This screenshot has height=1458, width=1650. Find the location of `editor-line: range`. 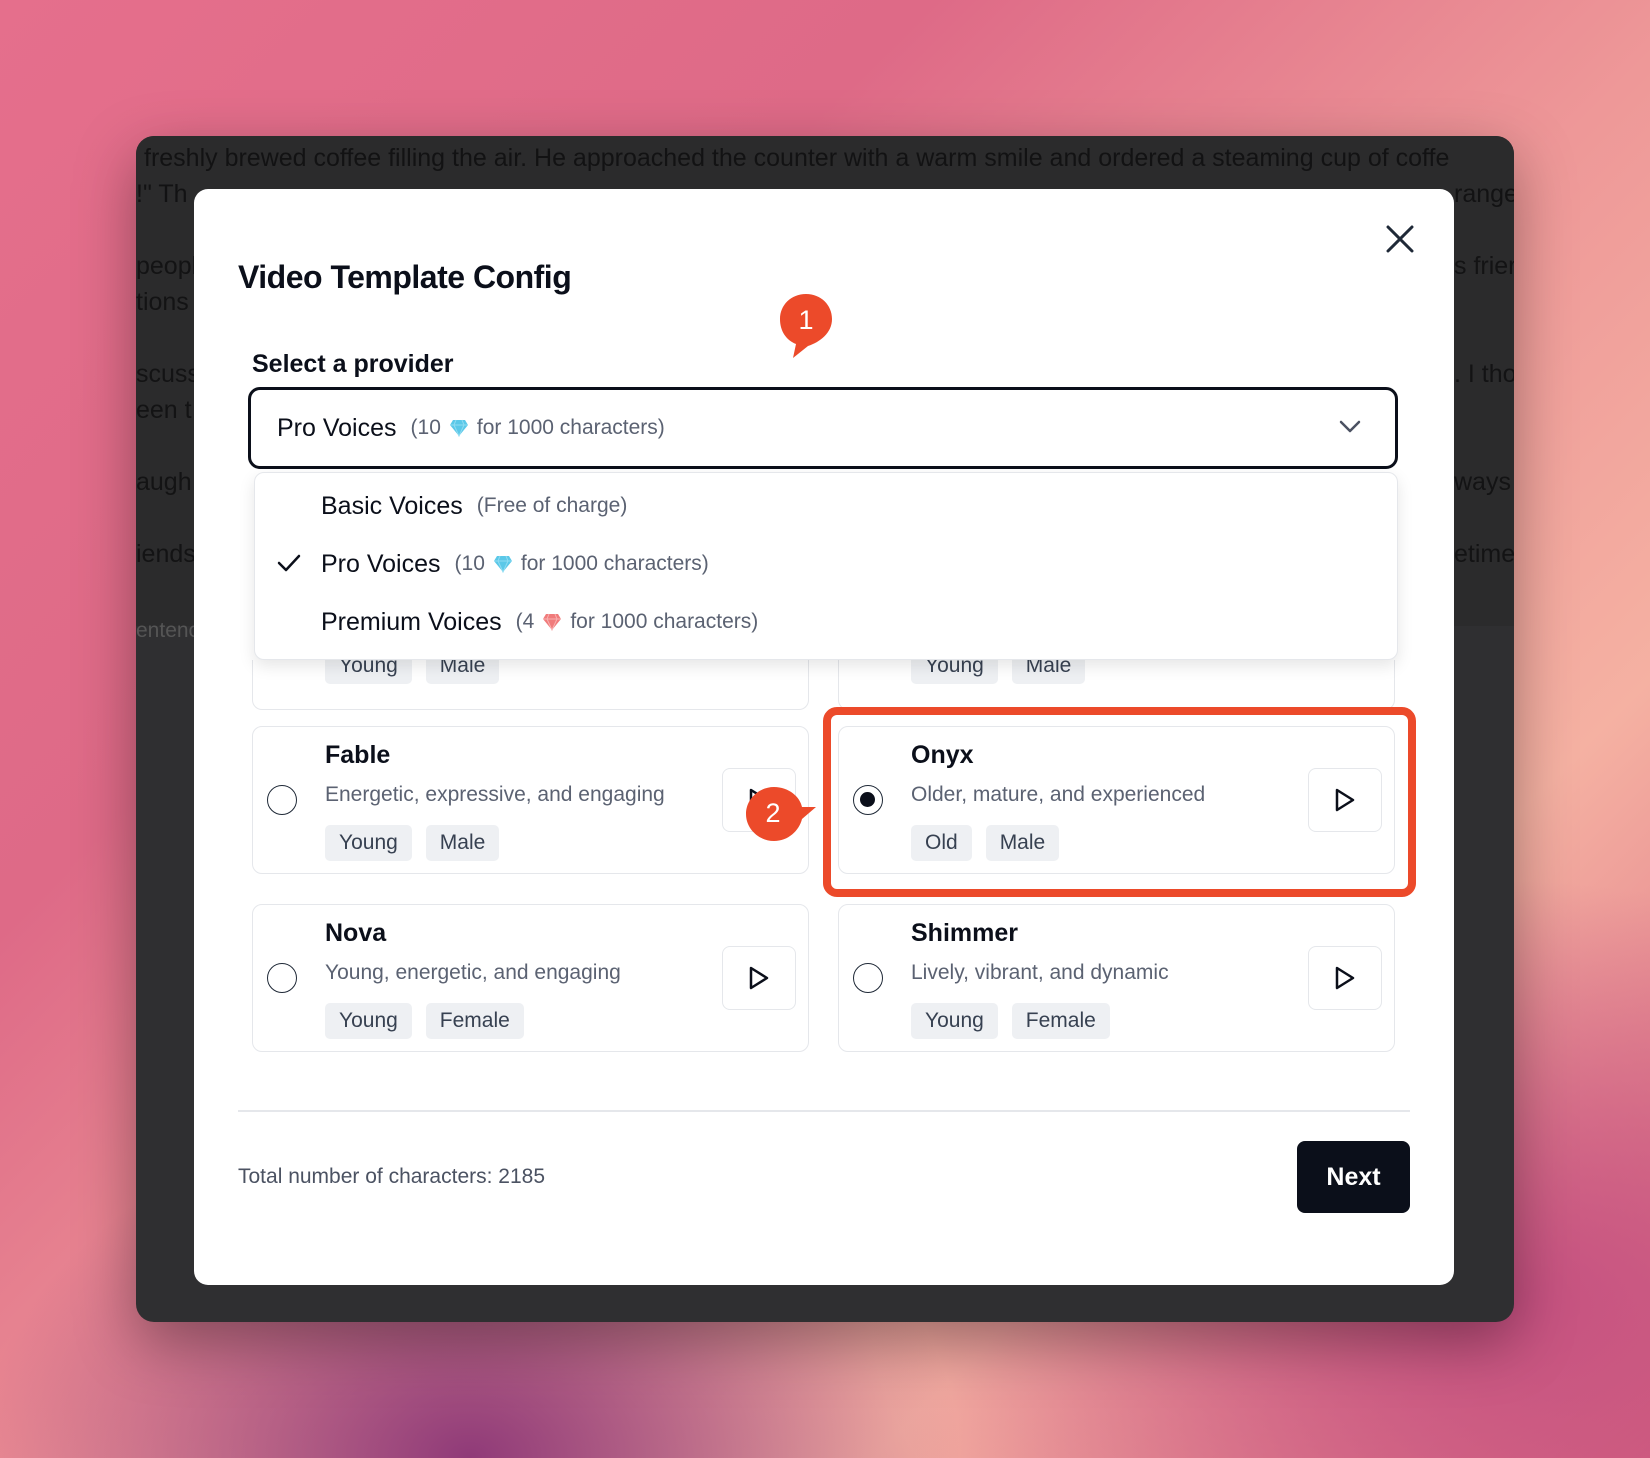

editor-line: range is located at coordinates (1484, 194).